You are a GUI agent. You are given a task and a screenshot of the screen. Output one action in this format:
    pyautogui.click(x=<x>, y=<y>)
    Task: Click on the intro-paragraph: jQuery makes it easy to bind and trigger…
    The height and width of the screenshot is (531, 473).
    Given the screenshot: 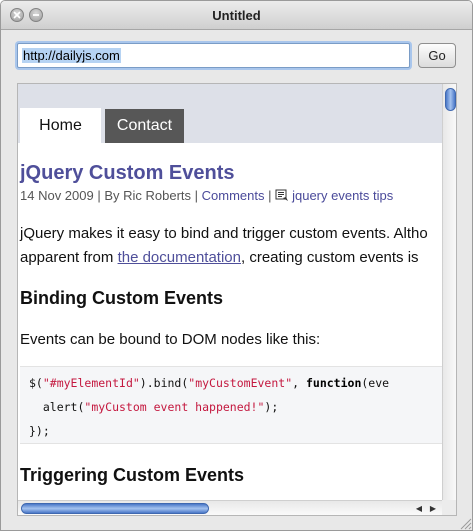 What is the action you would take?
    pyautogui.click(x=224, y=246)
    